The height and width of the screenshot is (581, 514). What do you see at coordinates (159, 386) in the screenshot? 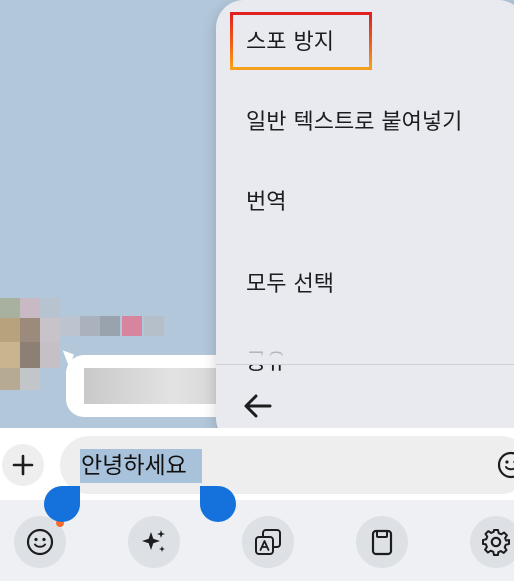
I see `message-text-blurred` at bounding box center [159, 386].